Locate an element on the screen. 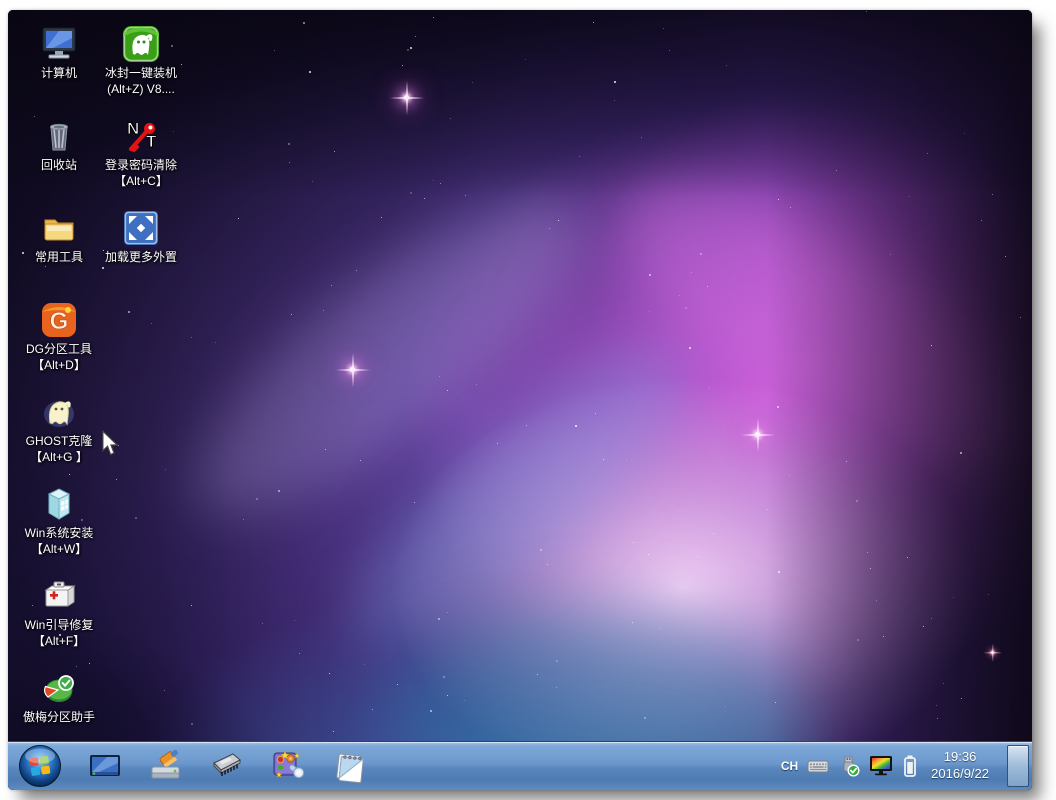 The height and width of the screenshot is (800, 1056). desktop-icon-label: DG分区工具 【Alt+D】 is located at coordinates (58, 357).